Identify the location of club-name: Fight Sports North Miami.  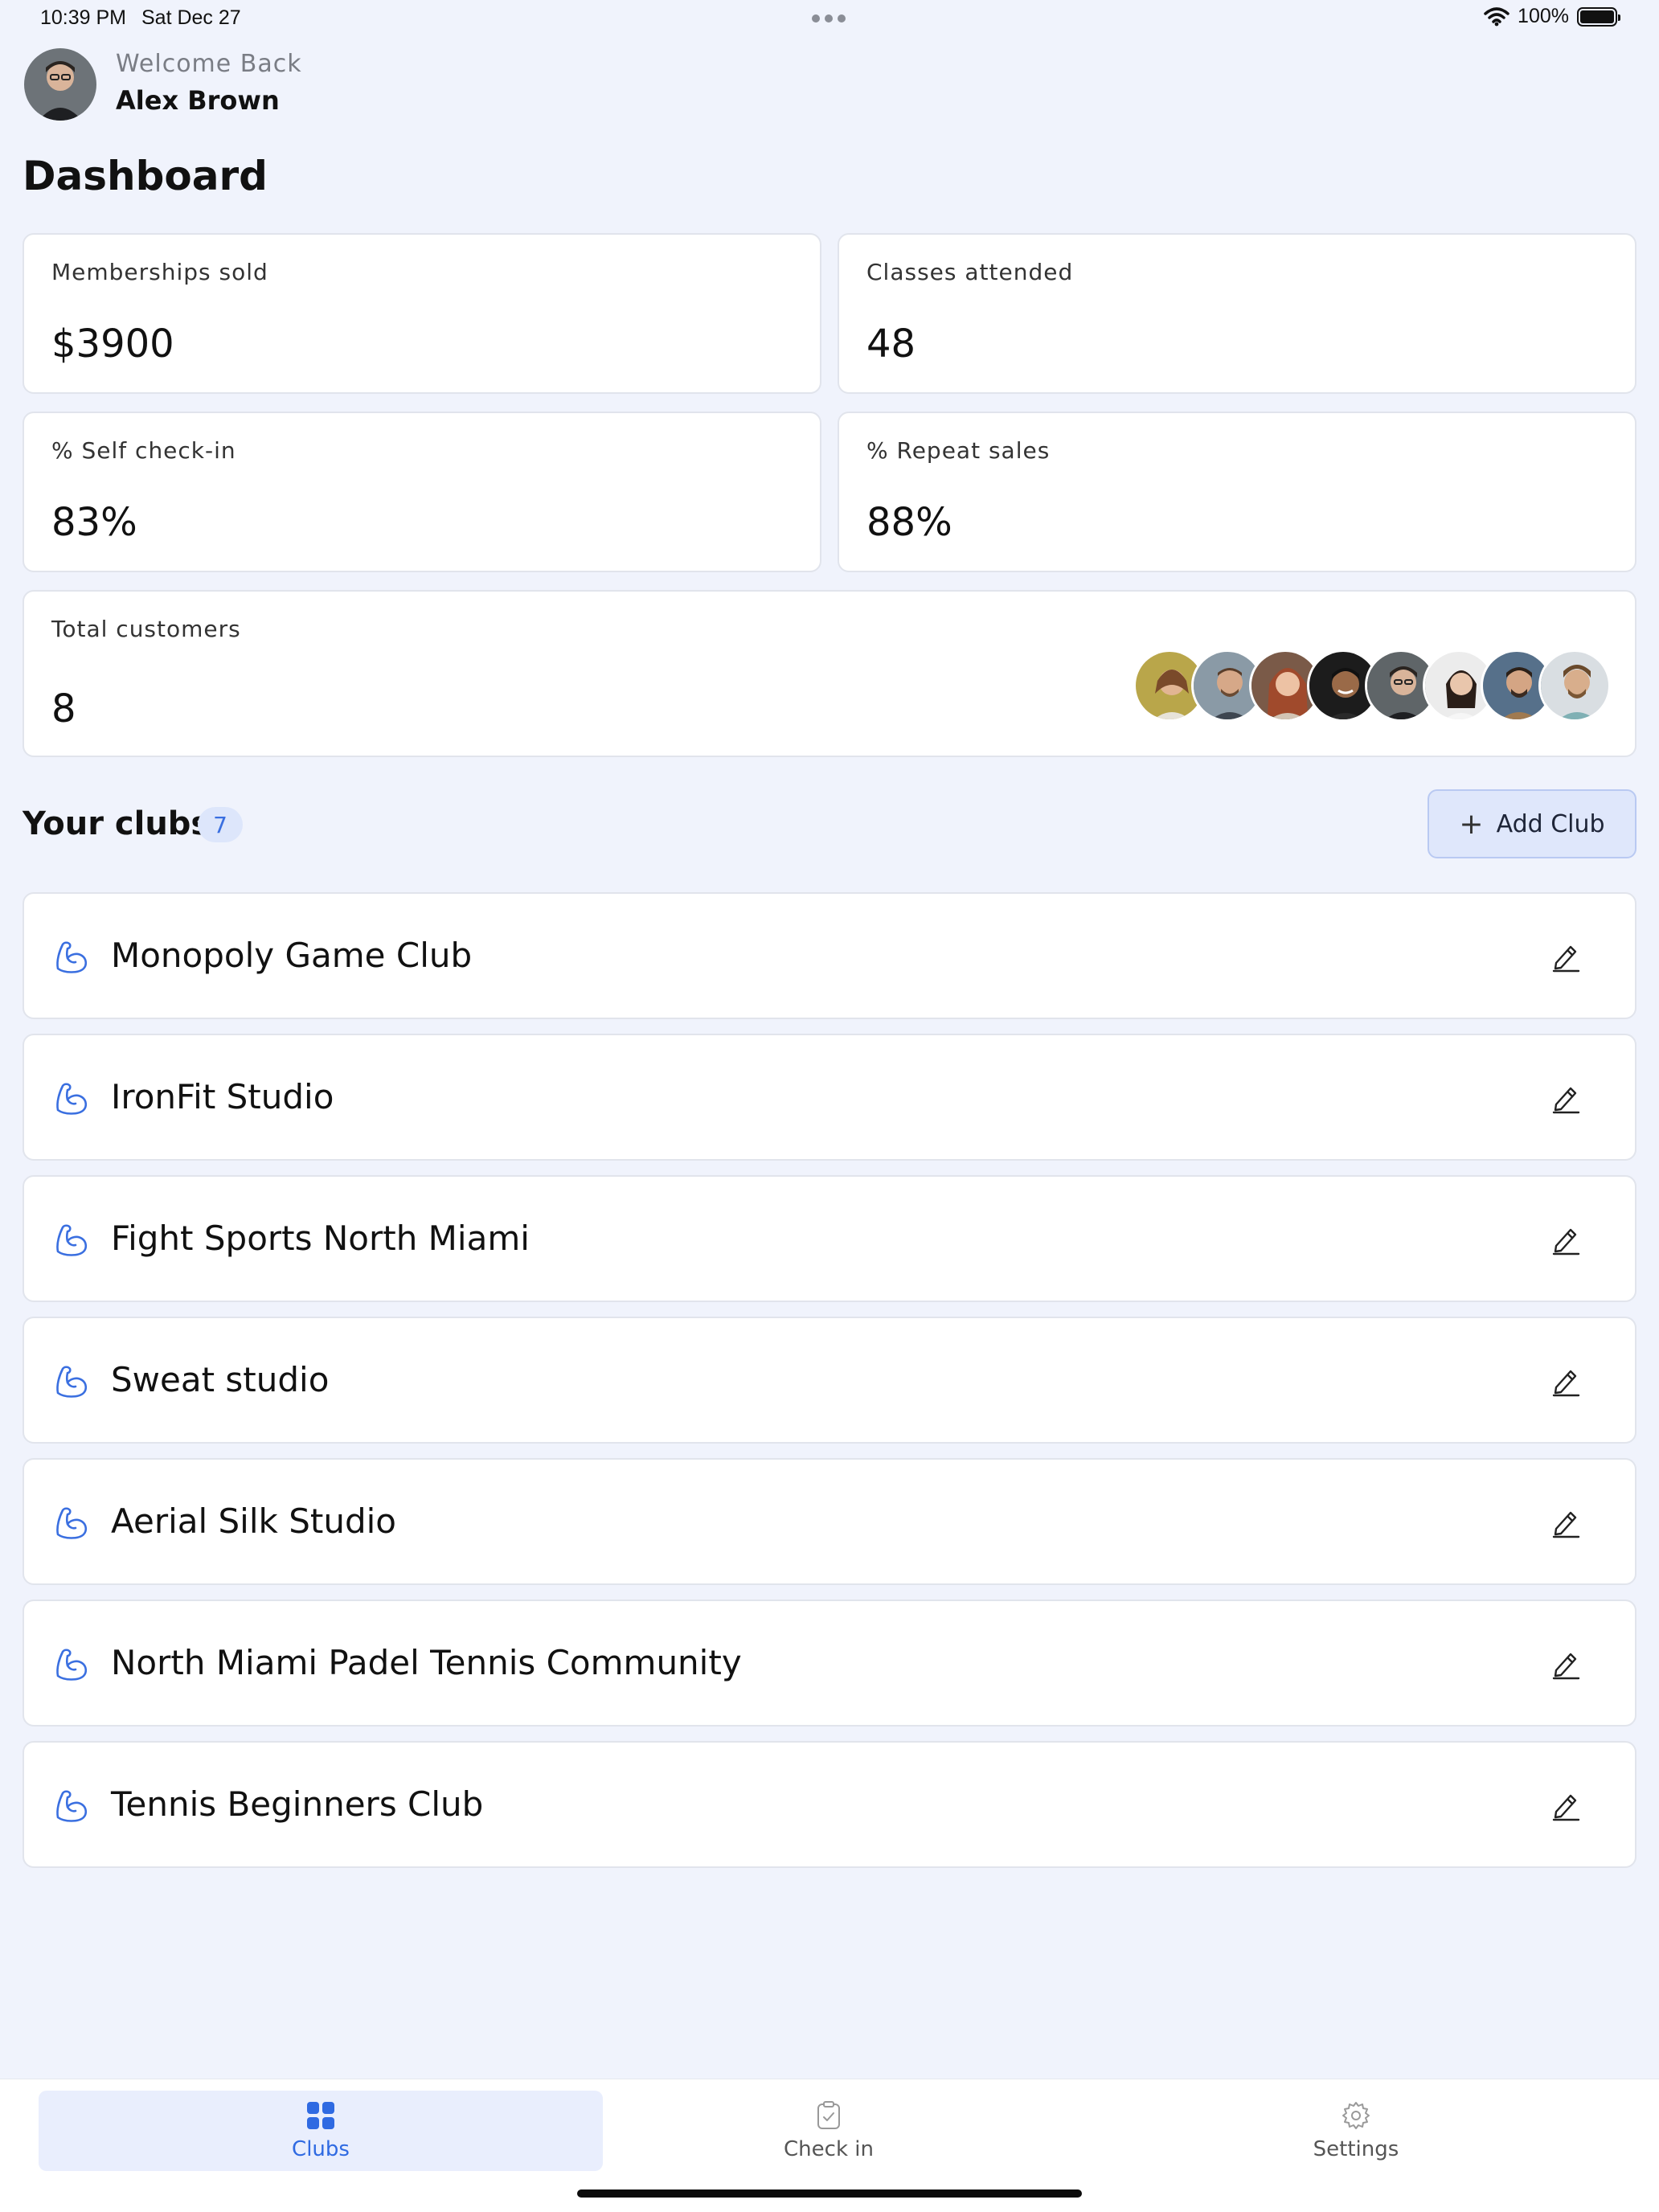
(320, 1238).